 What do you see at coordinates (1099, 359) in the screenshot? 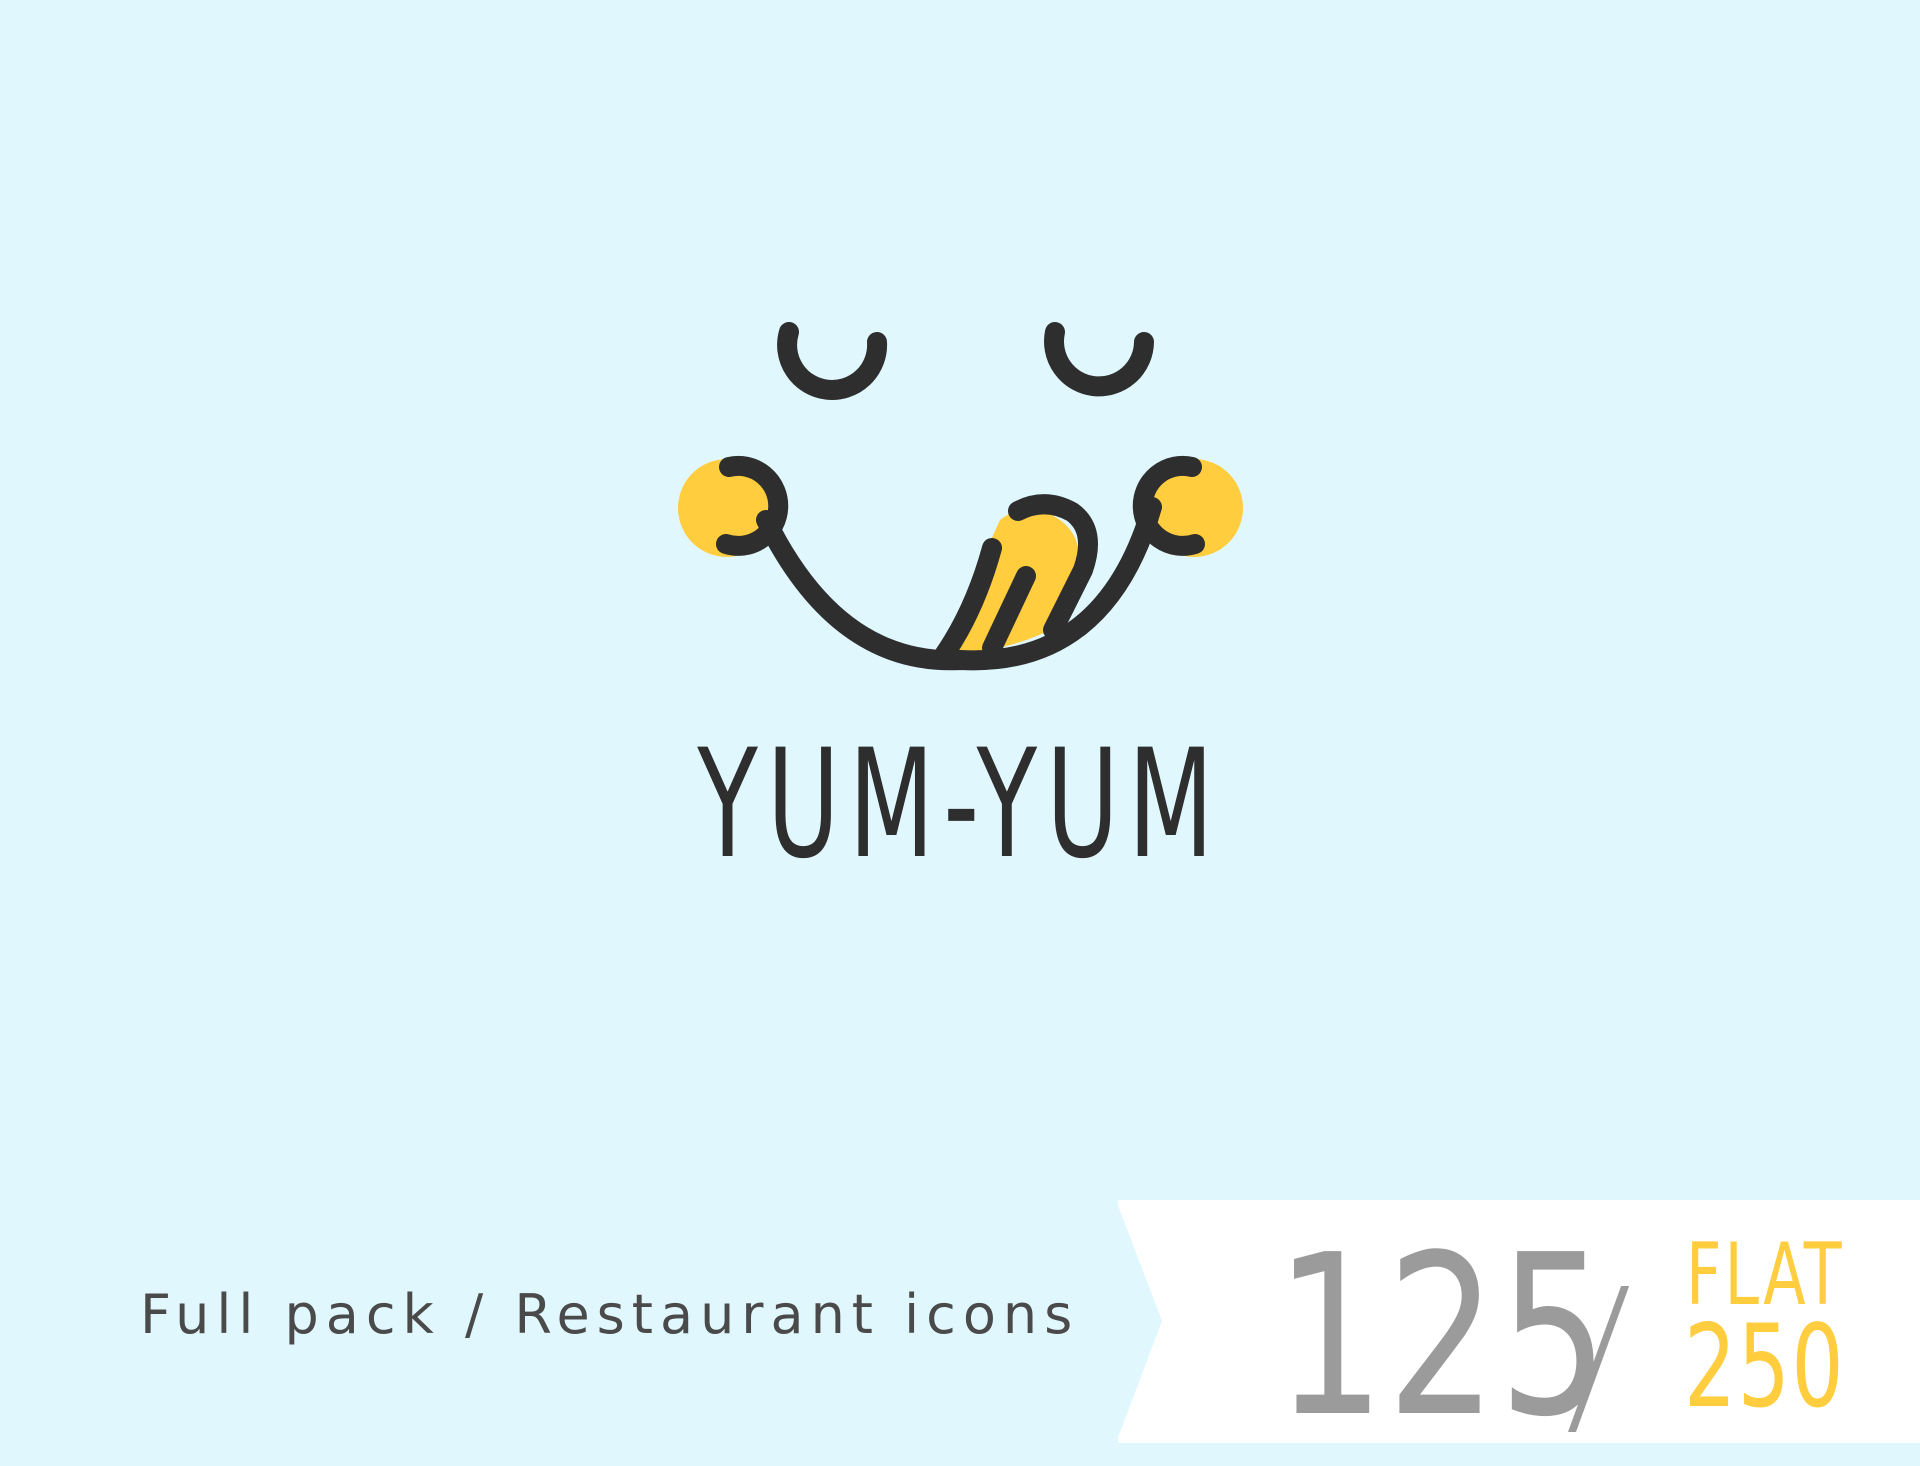
I see `right-eye` at bounding box center [1099, 359].